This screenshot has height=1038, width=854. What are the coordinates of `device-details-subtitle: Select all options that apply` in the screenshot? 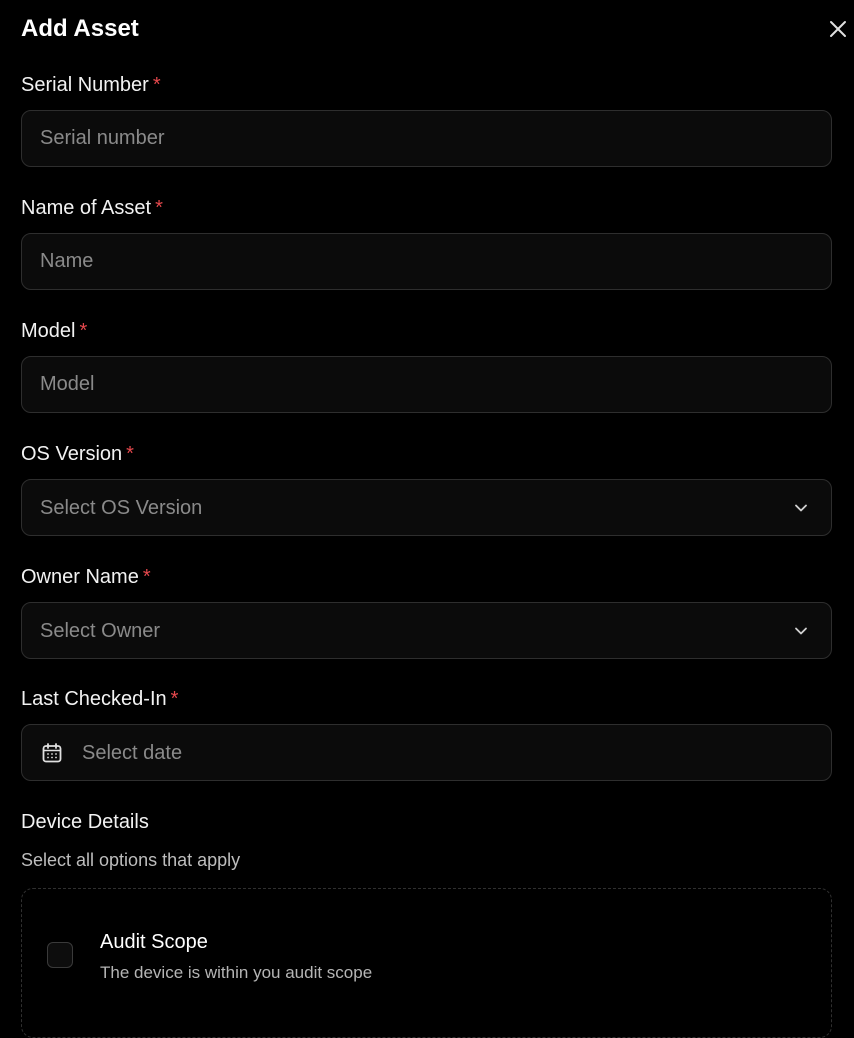 It's located at (131, 860).